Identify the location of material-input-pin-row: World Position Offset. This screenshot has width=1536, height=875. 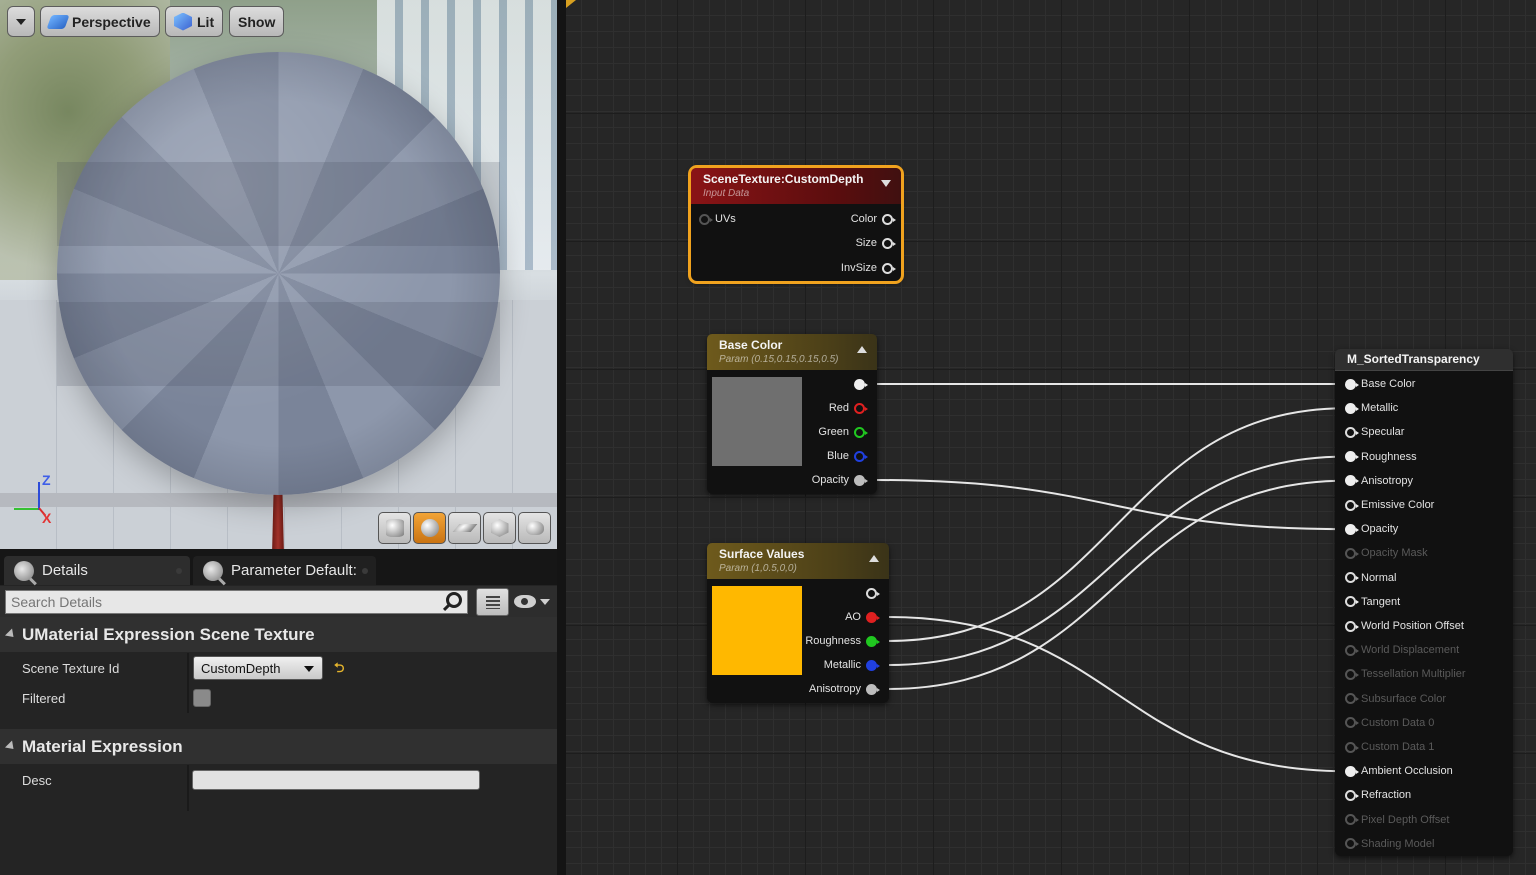
(1404, 626).